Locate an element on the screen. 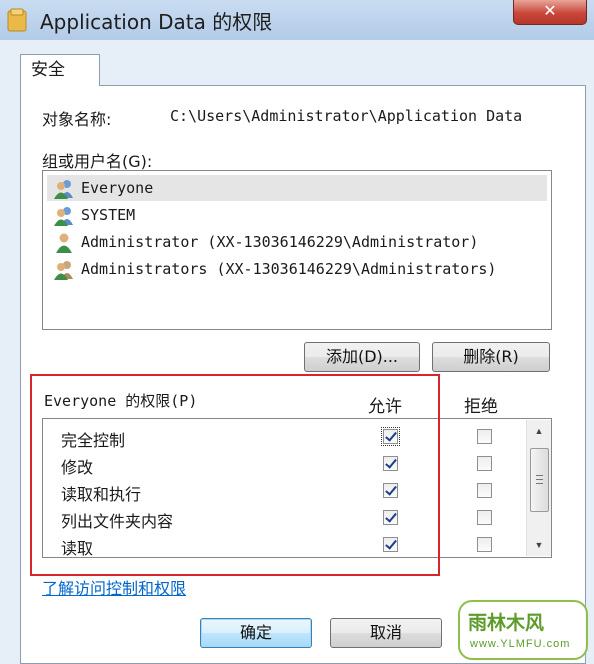 The width and height of the screenshot is (594, 664). scrollbar-thumb is located at coordinates (539, 480).